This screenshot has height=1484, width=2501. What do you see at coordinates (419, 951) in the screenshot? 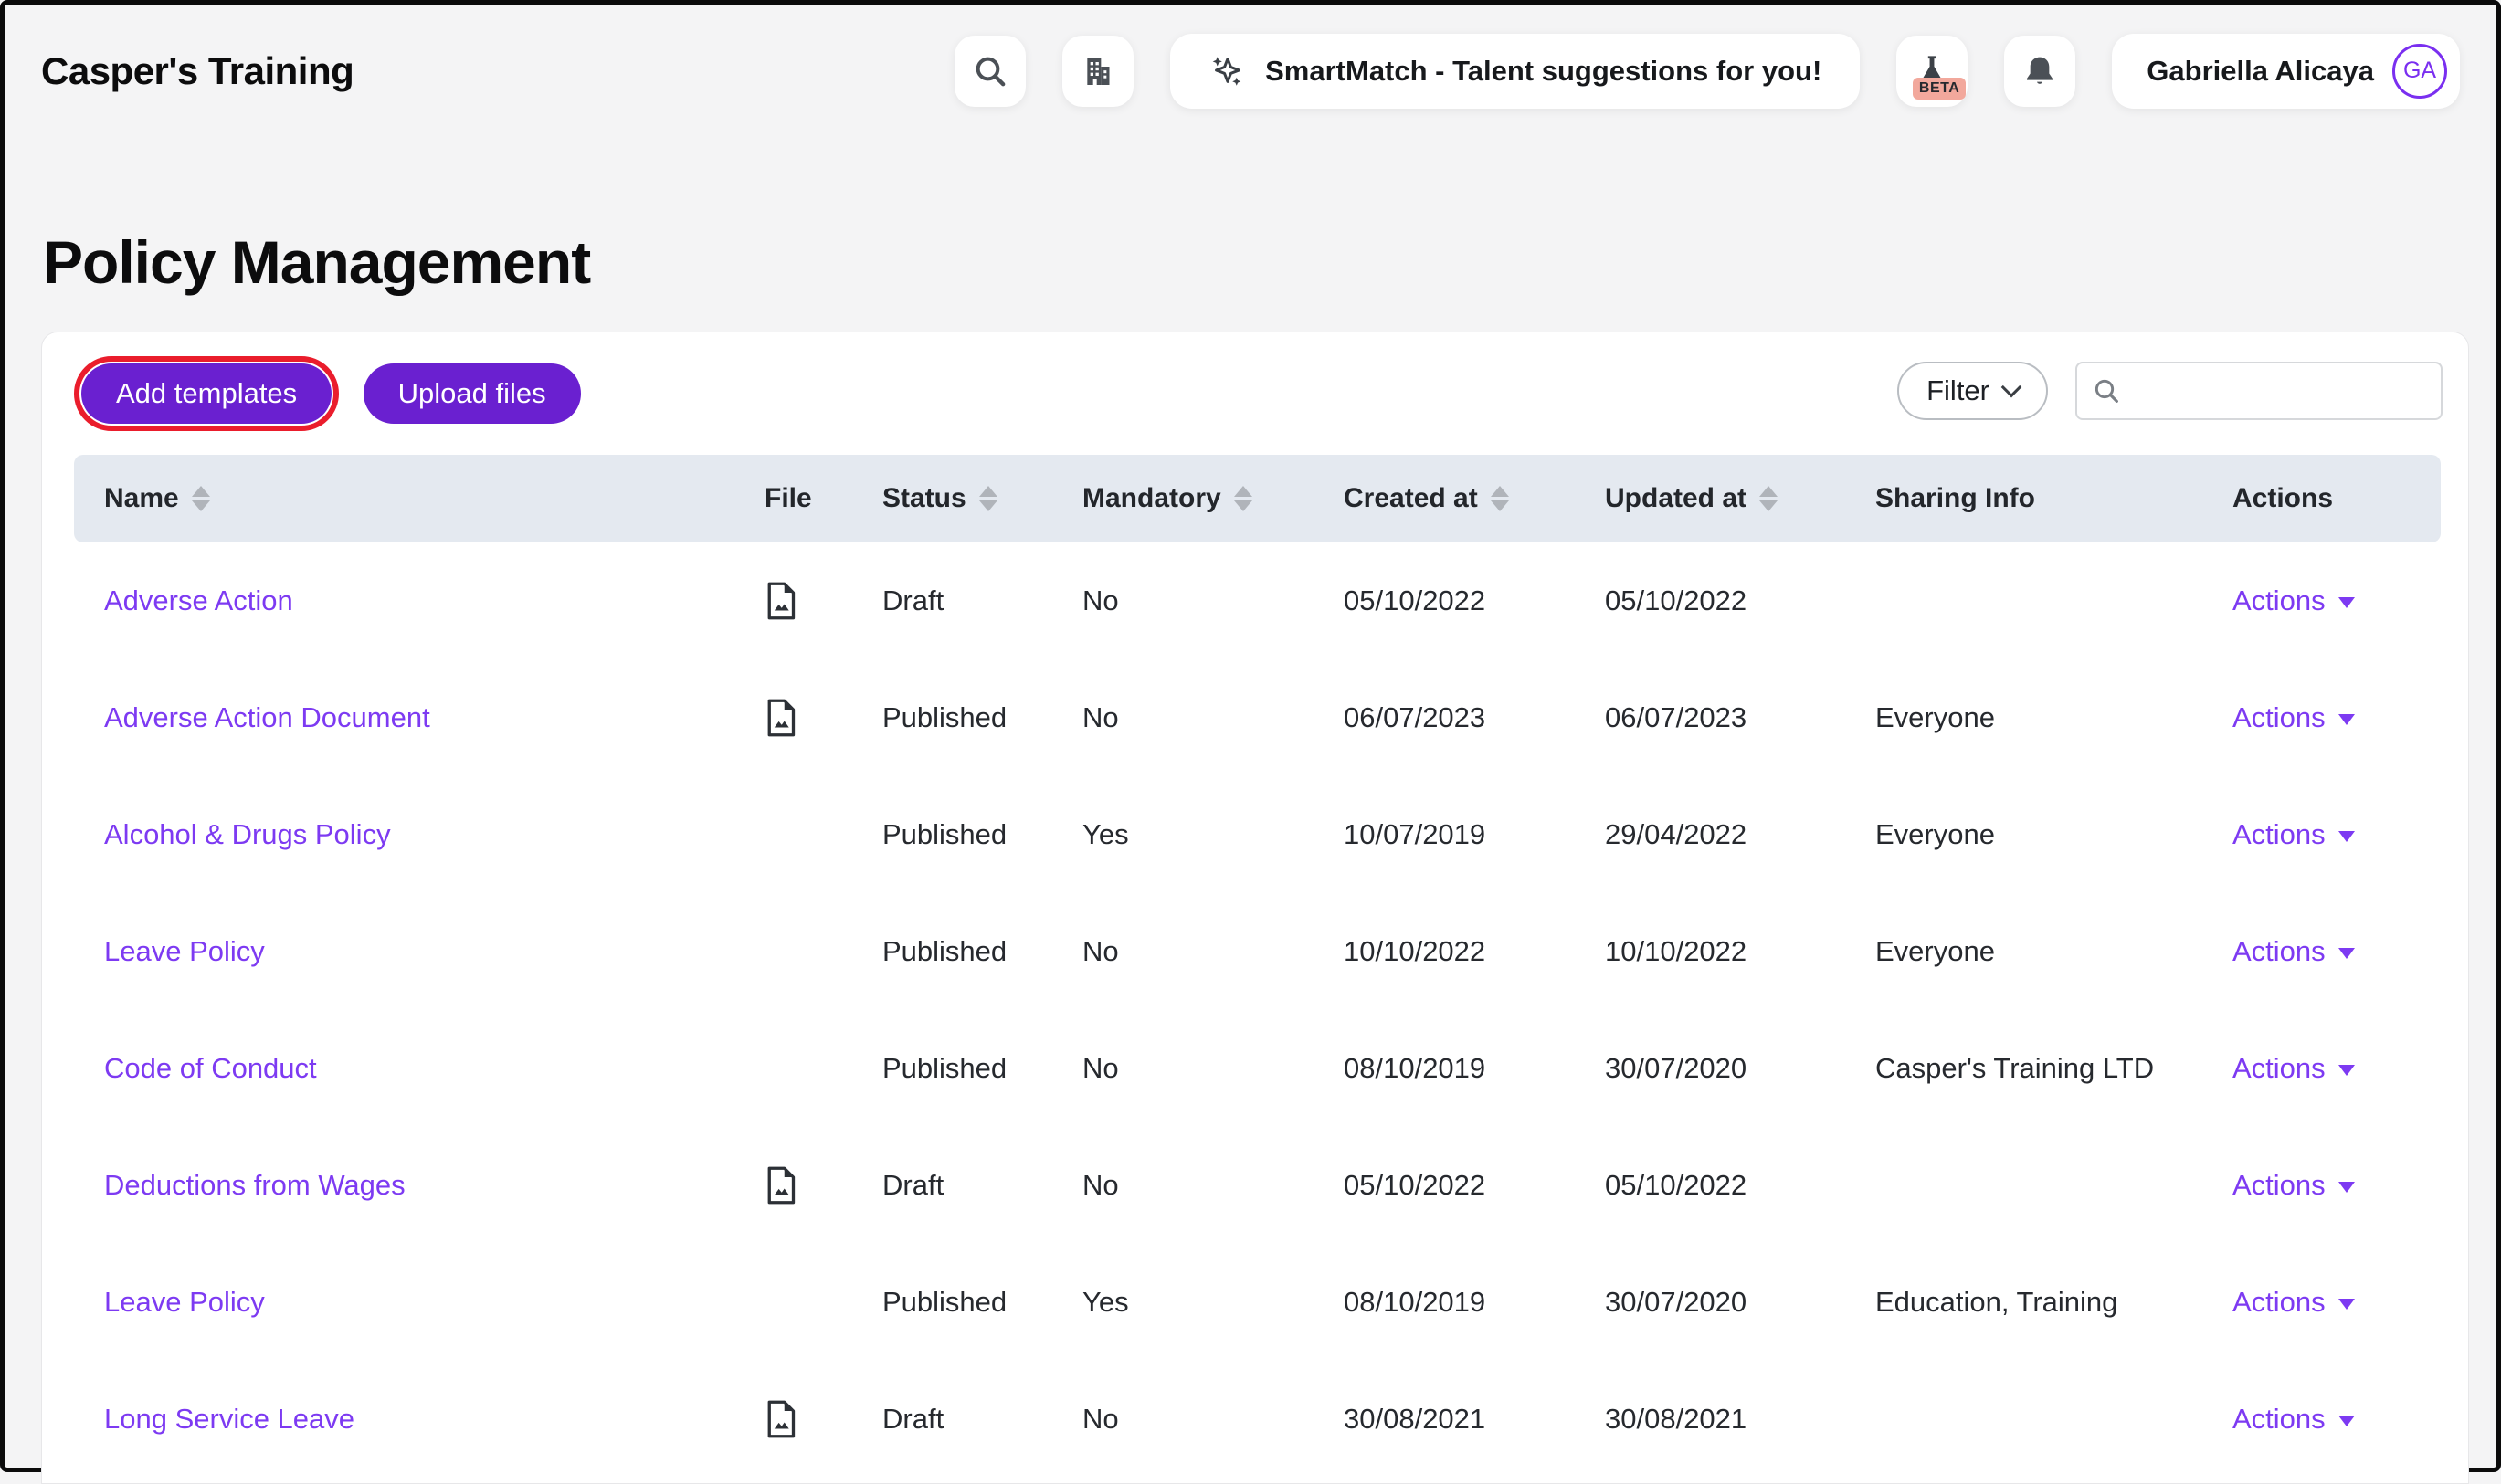
I see `policy-name-cell: Leave Policy` at bounding box center [419, 951].